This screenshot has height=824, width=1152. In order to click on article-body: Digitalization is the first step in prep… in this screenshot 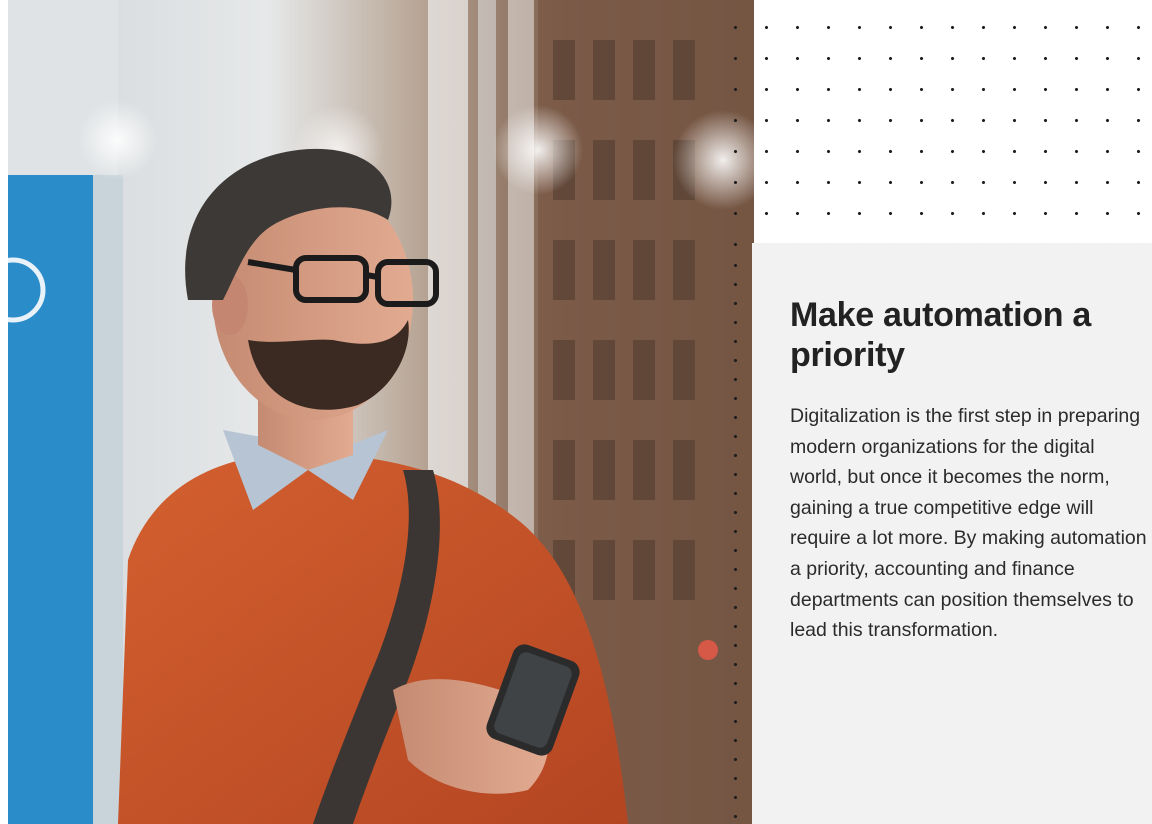, I will do `click(968, 523)`.